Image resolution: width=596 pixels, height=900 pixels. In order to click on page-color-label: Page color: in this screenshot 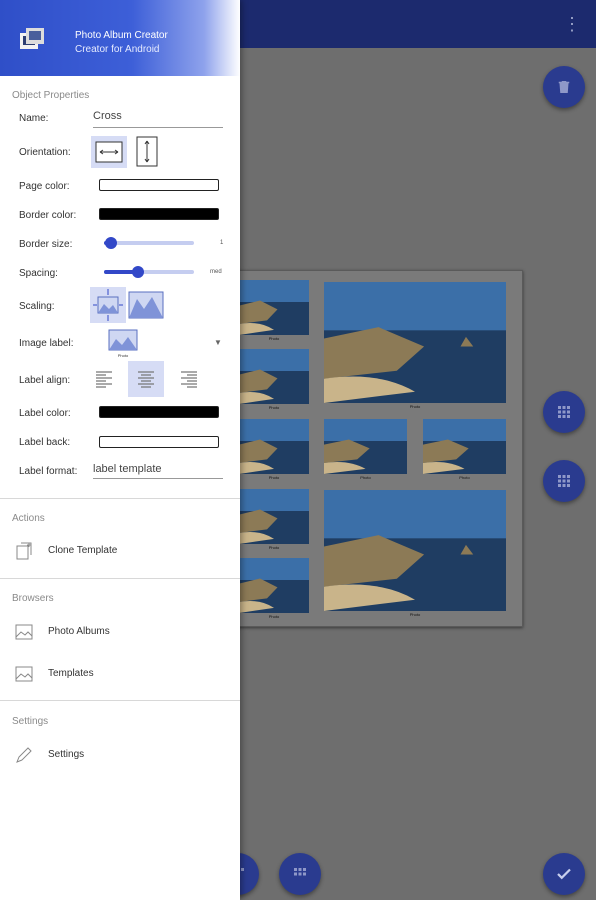, I will do `click(44, 186)`.